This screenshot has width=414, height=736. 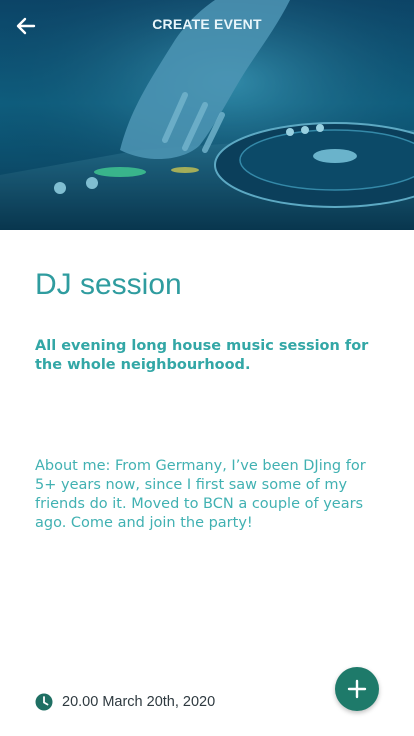 I want to click on page-title: CREATE EVENT, so click(x=207, y=24).